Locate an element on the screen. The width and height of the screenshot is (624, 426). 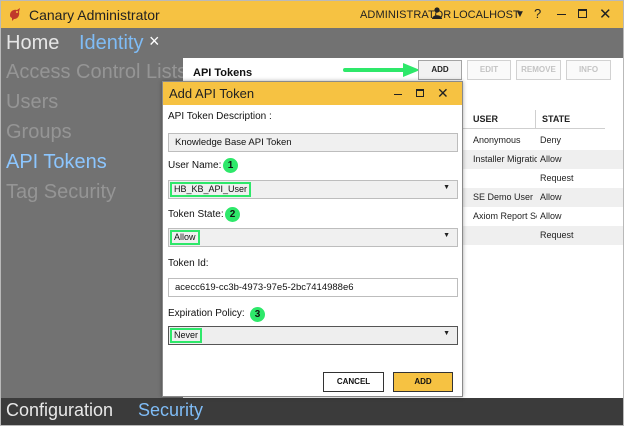
cell-user: SE Demo User is located at coordinates (503, 197).